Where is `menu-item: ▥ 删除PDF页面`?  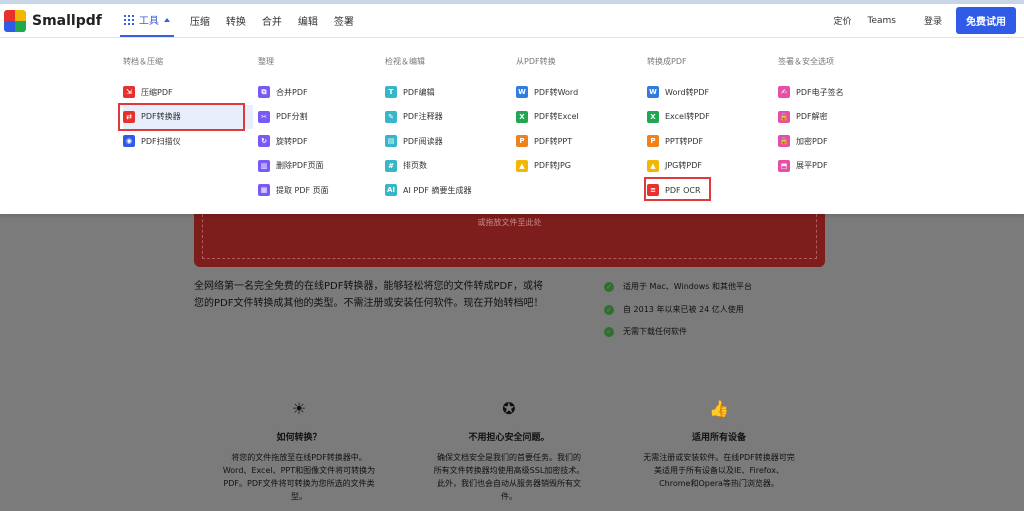
menu-item: ▥ 删除PDF页面 is located at coordinates (323, 166).